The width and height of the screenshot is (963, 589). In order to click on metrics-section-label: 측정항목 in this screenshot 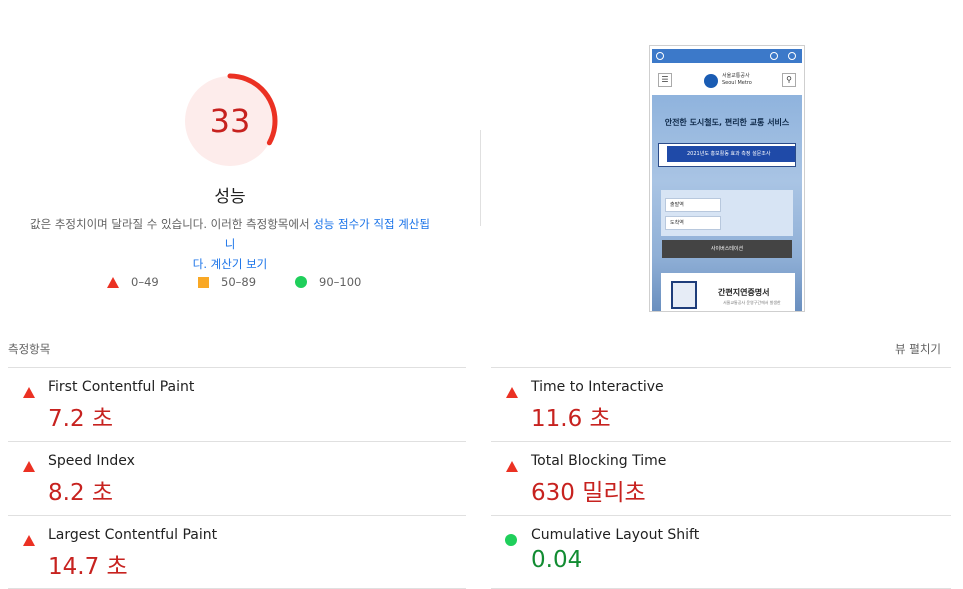, I will do `click(29, 349)`.